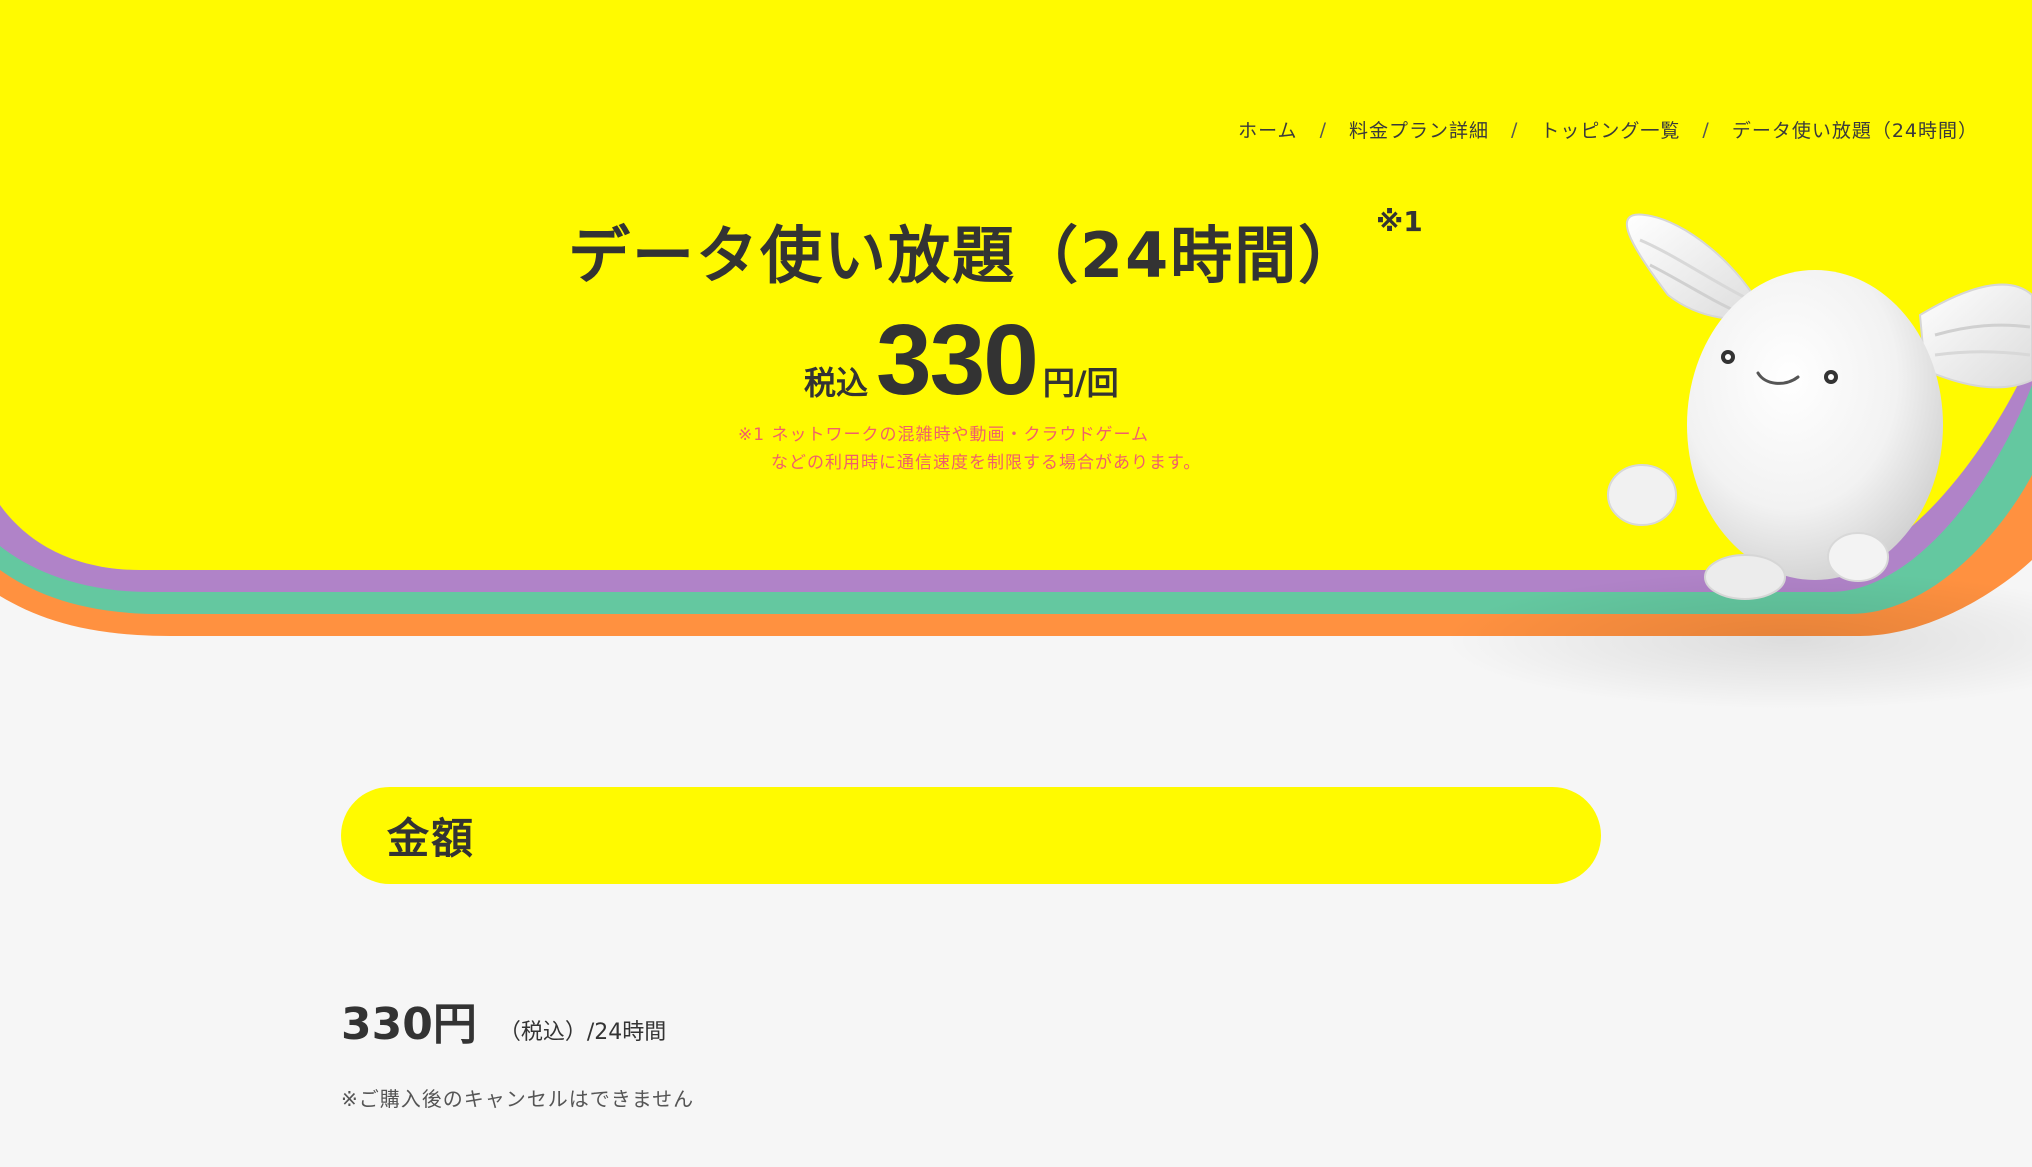 This screenshot has width=2032, height=1167. Describe the element at coordinates (409, 1024) in the screenshot. I see `amount-value: 330円` at that location.